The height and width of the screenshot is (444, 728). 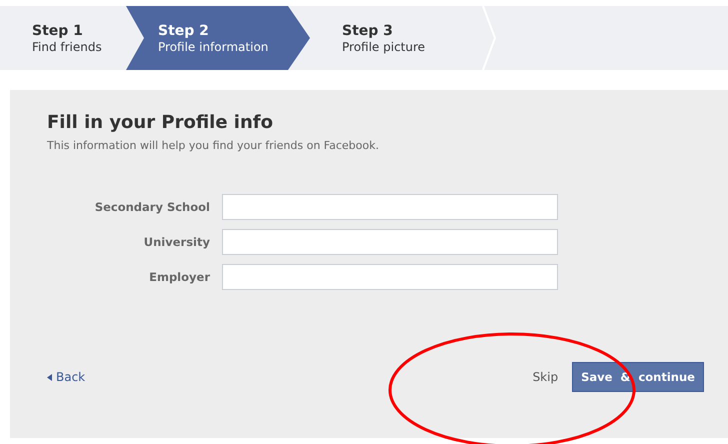 What do you see at coordinates (179, 277) in the screenshot?
I see `field-label: Employer` at bounding box center [179, 277].